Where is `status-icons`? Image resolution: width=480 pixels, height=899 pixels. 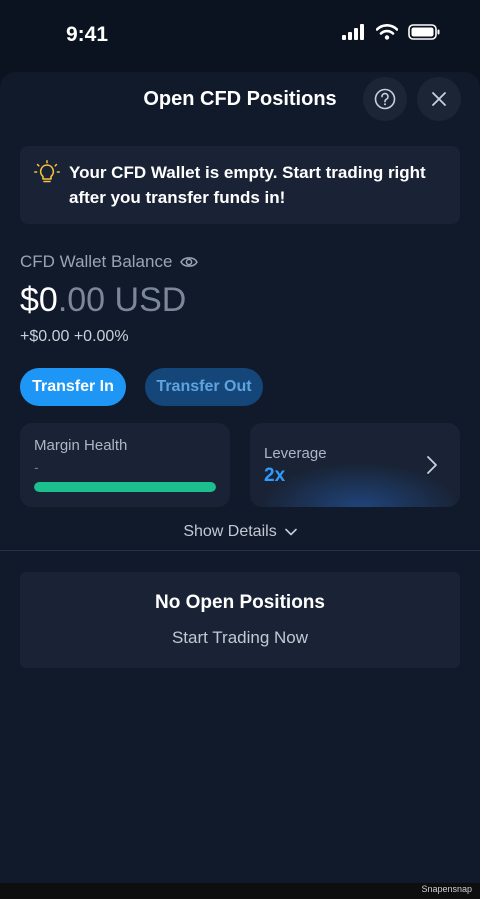 status-icons is located at coordinates (391, 32).